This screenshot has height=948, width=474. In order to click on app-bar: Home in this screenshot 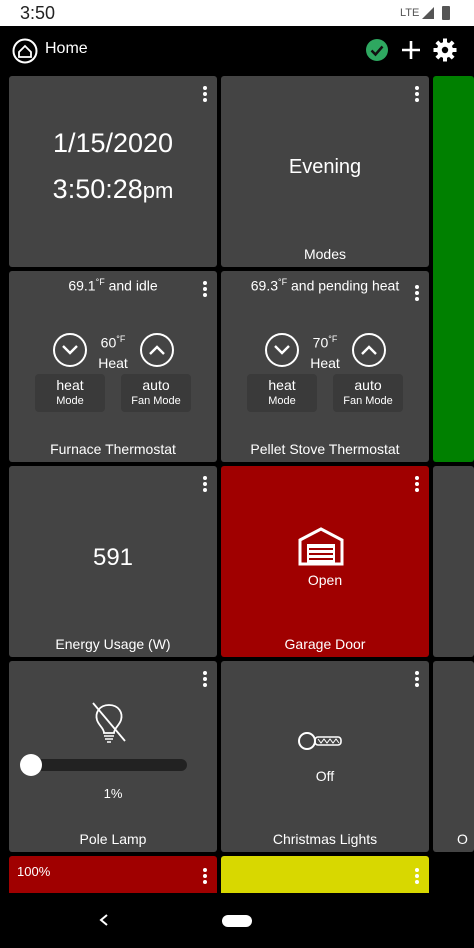, I will do `click(237, 50)`.